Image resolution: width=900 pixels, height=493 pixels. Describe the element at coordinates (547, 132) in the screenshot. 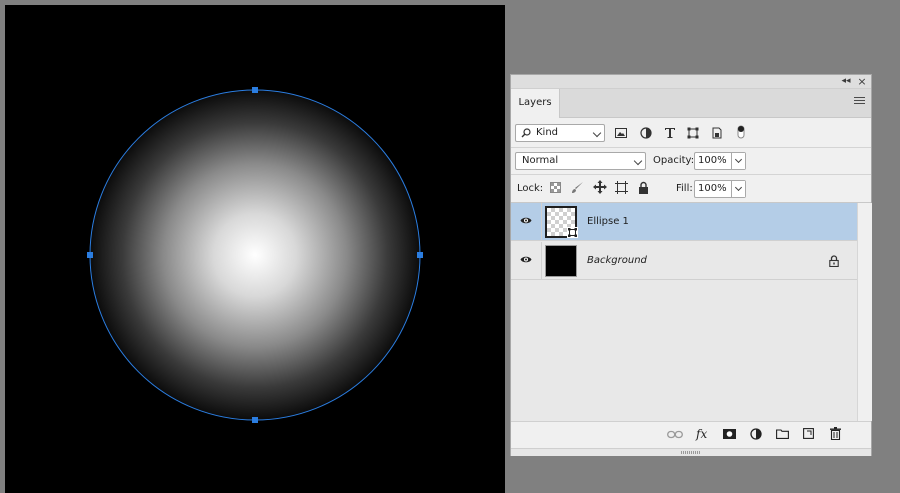

I see `filter-kind-label: Kind` at that location.